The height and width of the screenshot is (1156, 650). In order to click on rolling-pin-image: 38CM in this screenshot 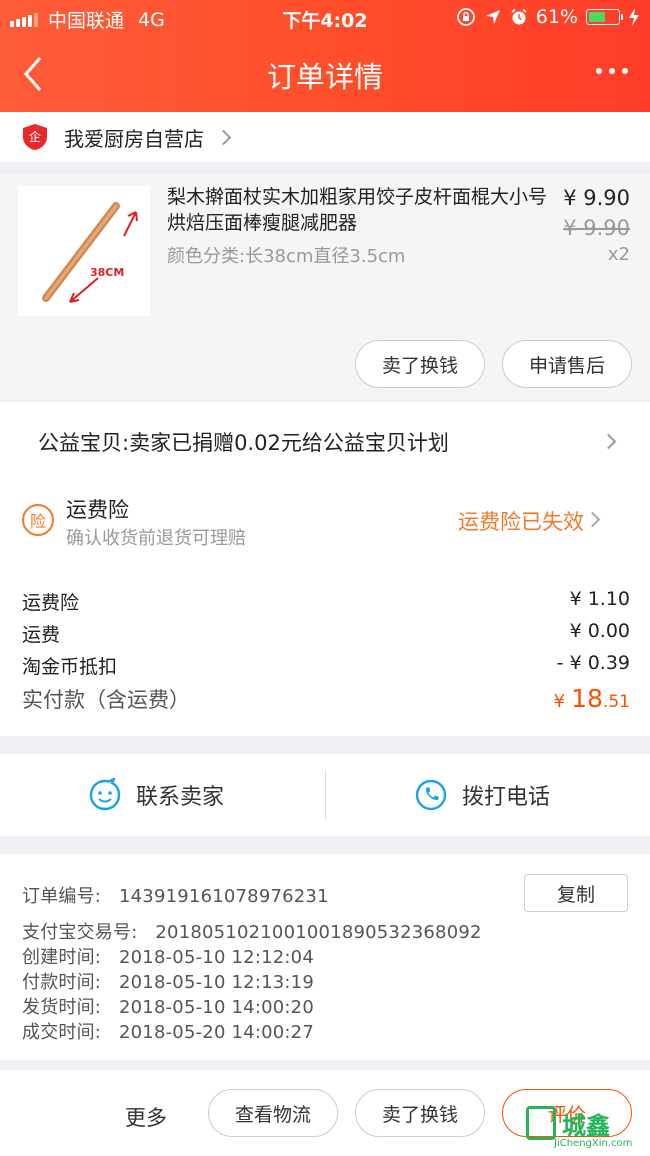, I will do `click(90, 252)`.